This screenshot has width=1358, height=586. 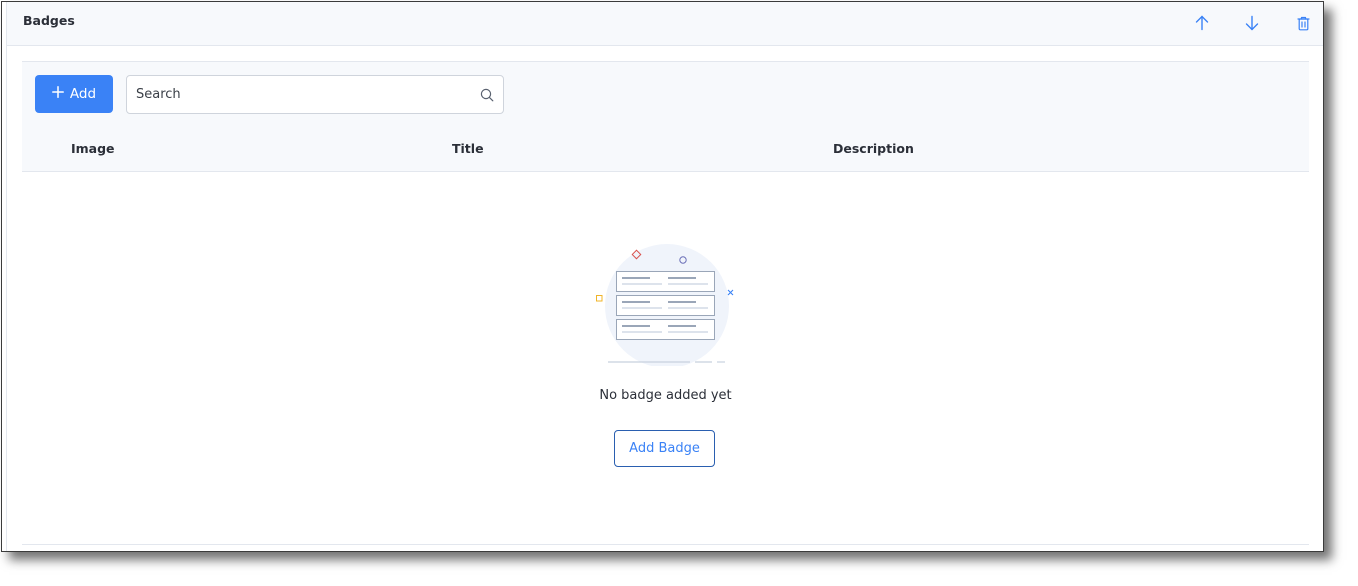 I want to click on search-box, so click(x=315, y=94).